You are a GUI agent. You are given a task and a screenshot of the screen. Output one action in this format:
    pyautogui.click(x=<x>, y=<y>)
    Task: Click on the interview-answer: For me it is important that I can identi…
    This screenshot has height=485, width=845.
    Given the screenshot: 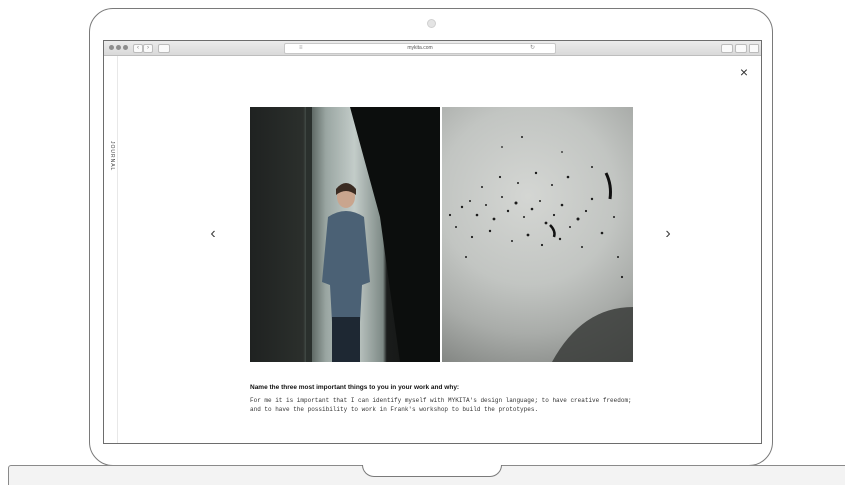 What is the action you would take?
    pyautogui.click(x=441, y=405)
    